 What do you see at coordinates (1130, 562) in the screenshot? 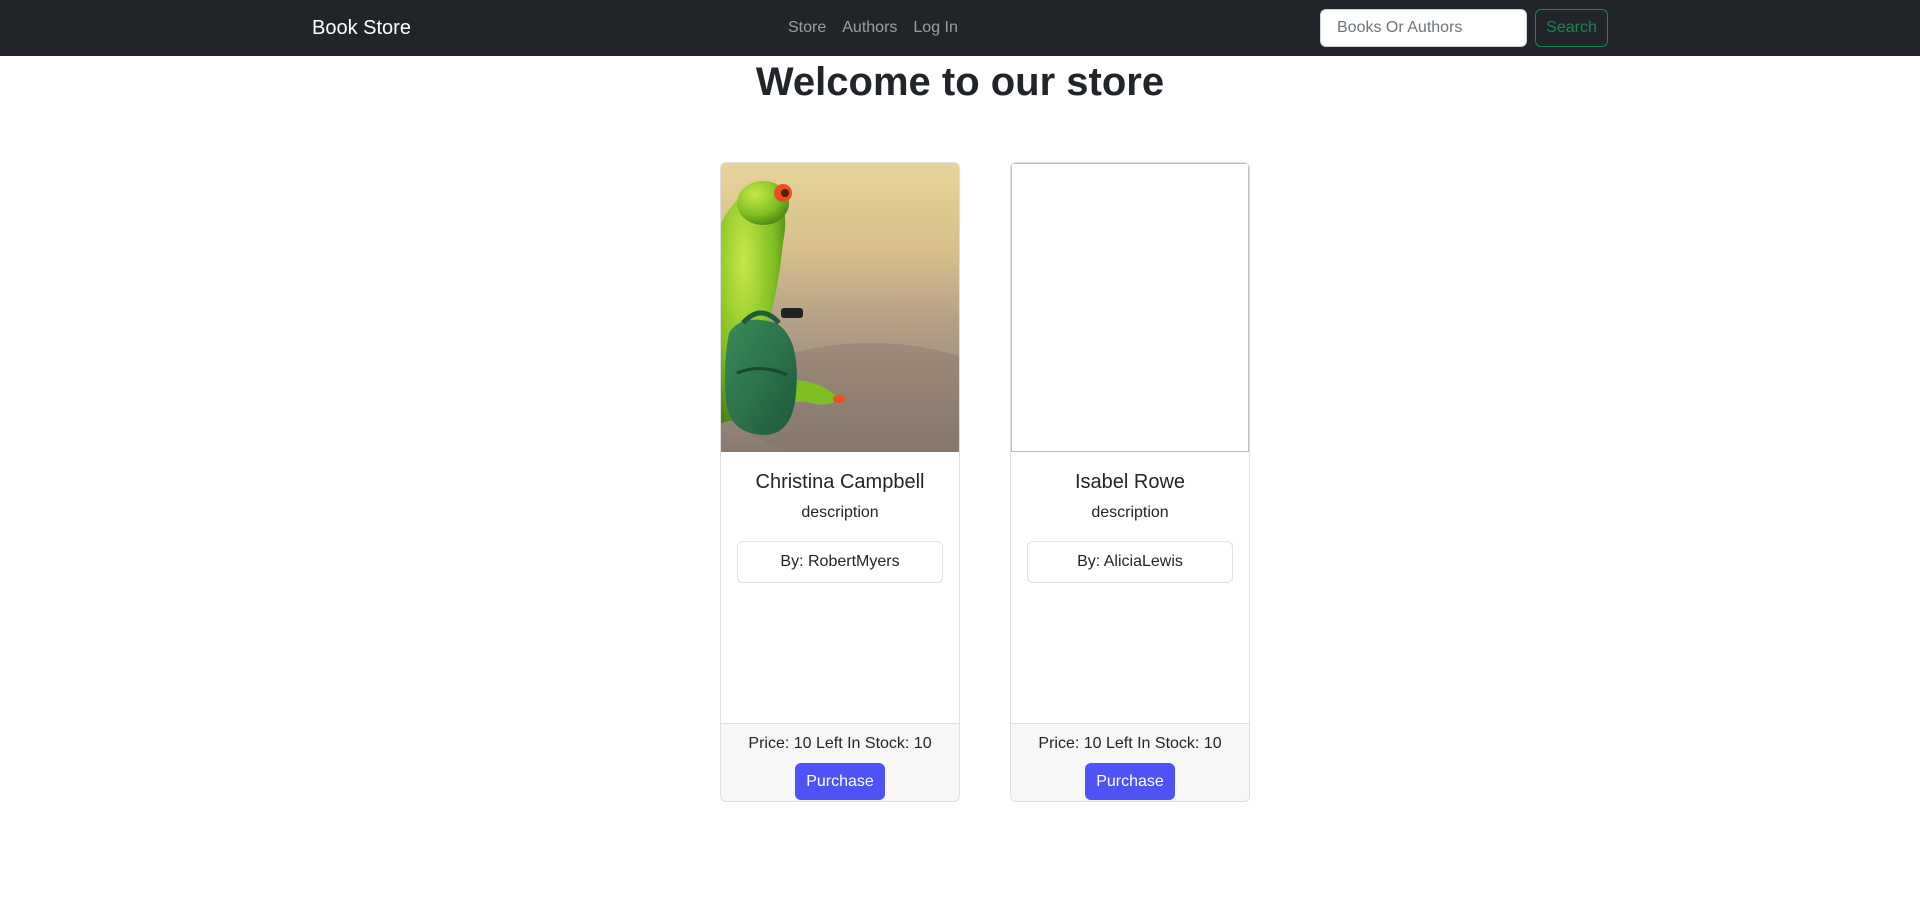
I see `book-author: By: AliciaLewis` at bounding box center [1130, 562].